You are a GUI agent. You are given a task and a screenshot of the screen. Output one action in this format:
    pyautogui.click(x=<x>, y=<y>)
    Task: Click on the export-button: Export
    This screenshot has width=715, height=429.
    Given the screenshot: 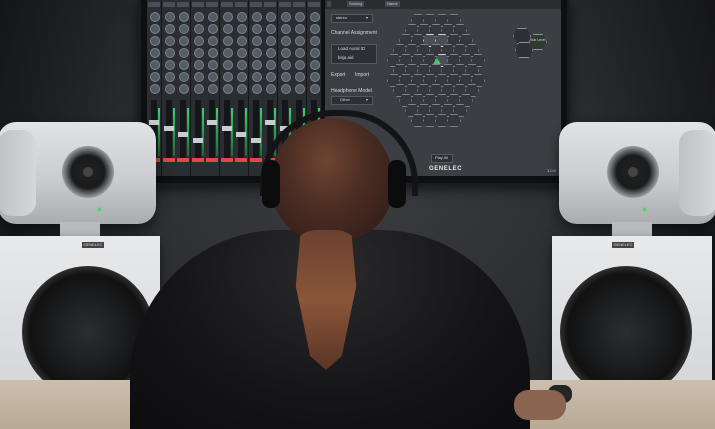 What is the action you would take?
    pyautogui.click(x=338, y=75)
    